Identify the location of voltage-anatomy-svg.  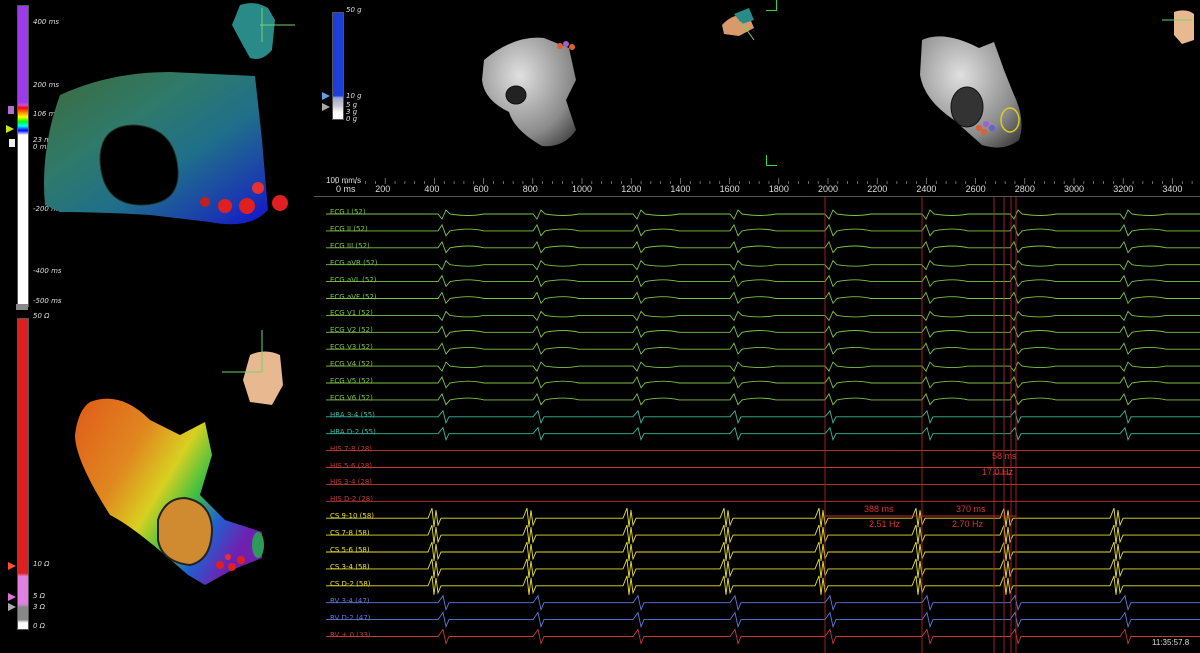
(155, 481).